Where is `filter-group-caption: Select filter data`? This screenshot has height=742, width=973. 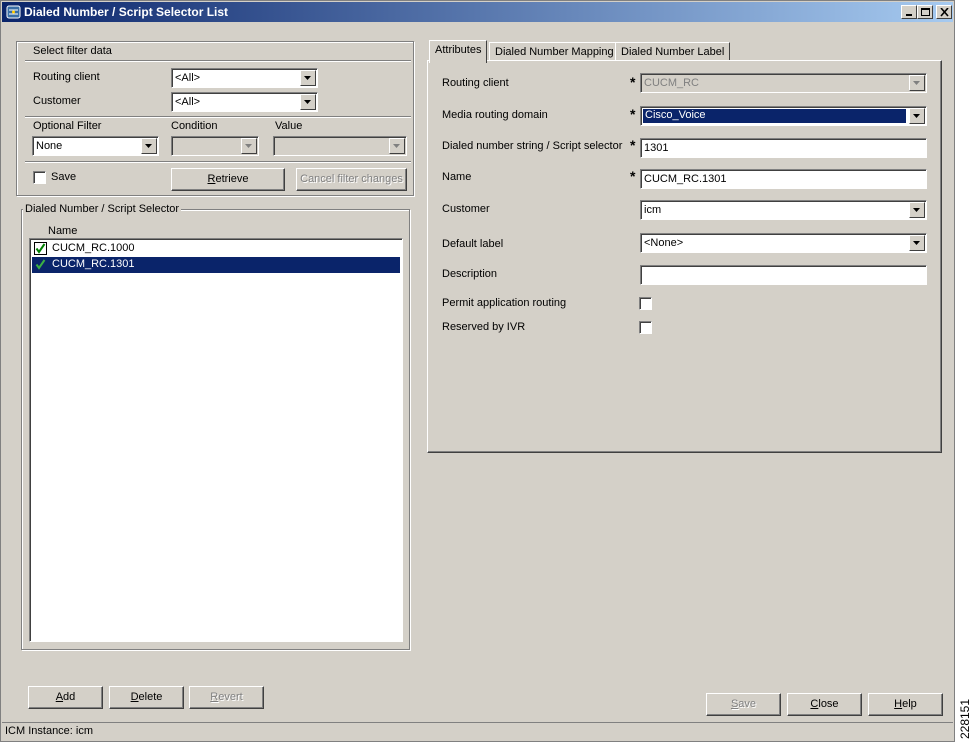 filter-group-caption: Select filter data is located at coordinates (72, 51).